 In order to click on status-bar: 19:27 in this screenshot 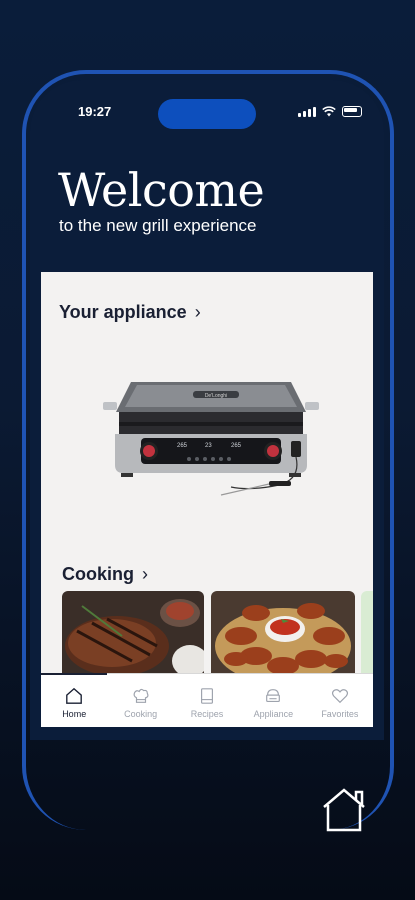, I will do `click(207, 114)`.